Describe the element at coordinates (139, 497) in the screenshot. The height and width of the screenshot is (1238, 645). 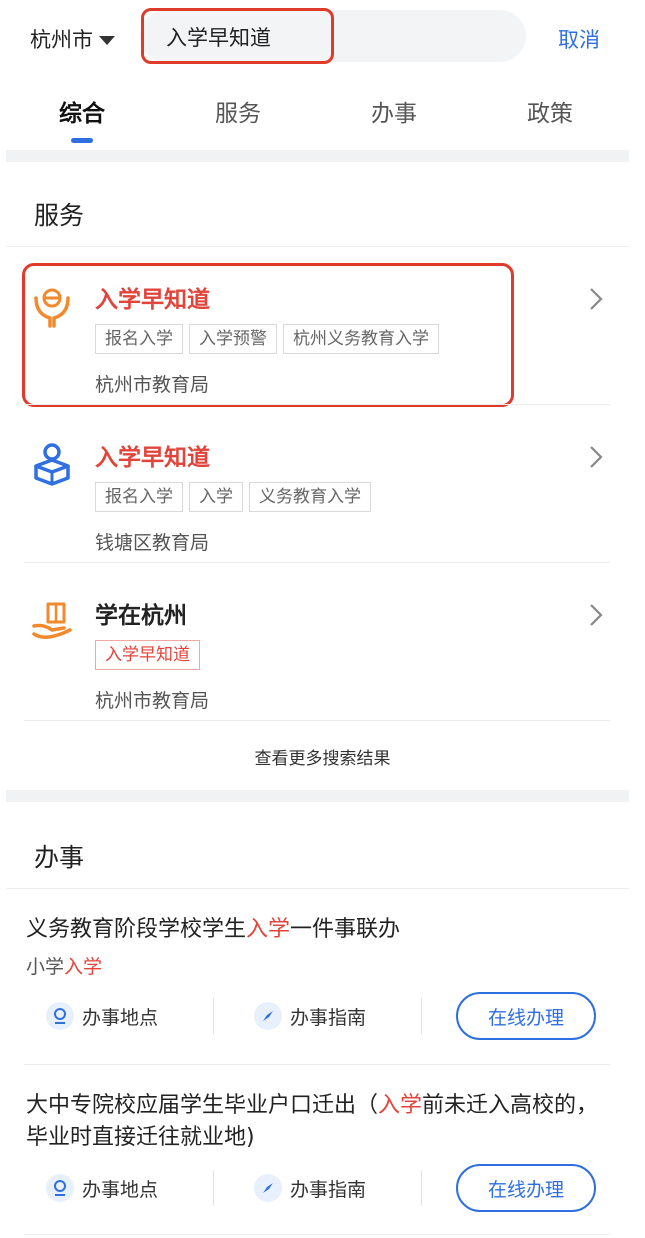
I see `tag: 报名入学` at that location.